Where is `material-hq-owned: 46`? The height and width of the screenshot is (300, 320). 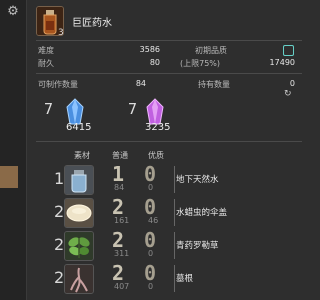
material-hq-owned: 46 is located at coordinates (153, 220).